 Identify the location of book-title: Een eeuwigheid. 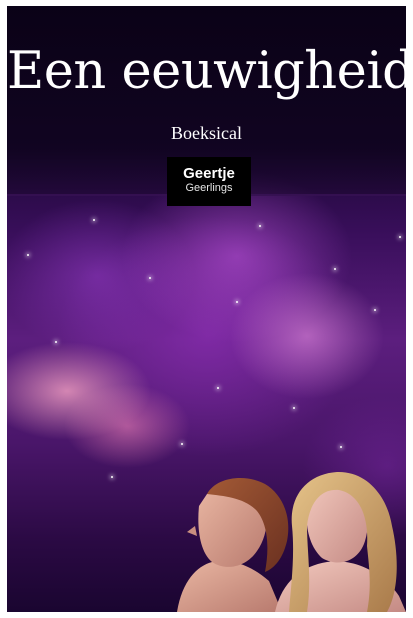
(206, 71).